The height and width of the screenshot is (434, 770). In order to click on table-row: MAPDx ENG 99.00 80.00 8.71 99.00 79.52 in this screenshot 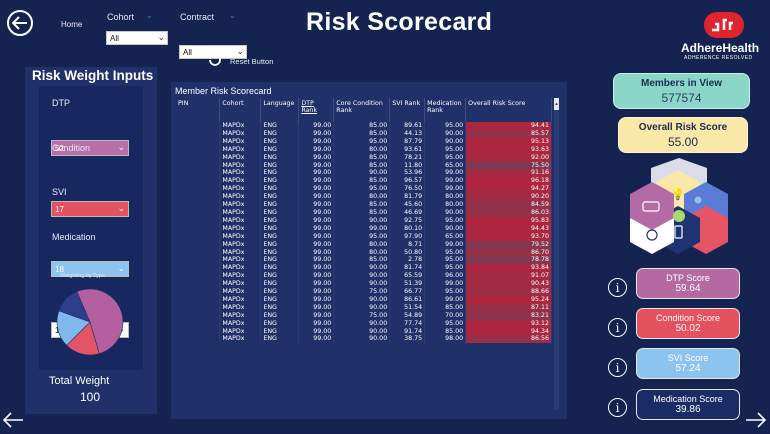, I will do `click(364, 244)`.